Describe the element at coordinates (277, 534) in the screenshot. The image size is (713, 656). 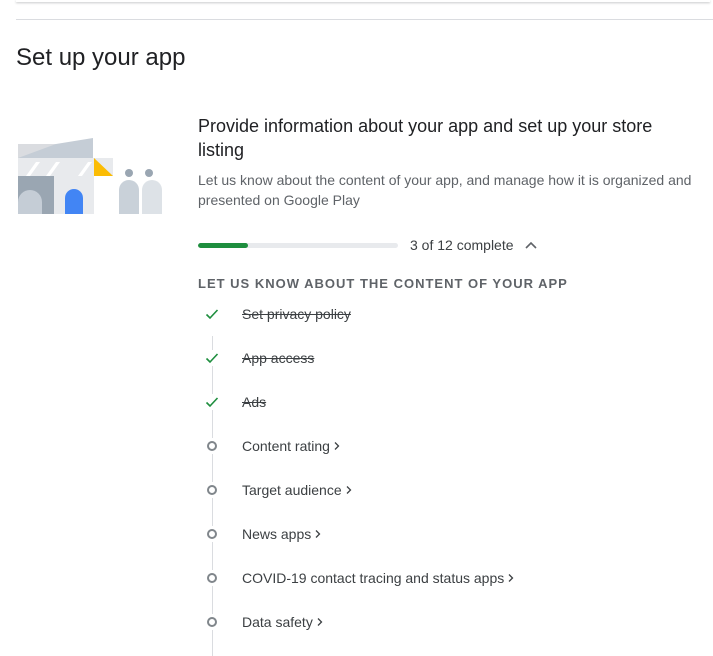
I see `task-label: News apps` at that location.